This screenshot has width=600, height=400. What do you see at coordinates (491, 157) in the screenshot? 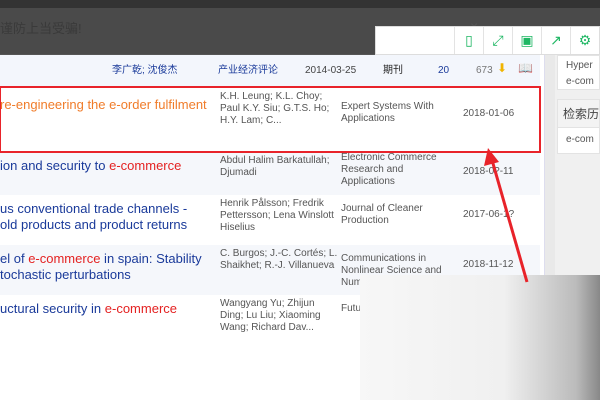
I see `arrow-head` at bounding box center [491, 157].